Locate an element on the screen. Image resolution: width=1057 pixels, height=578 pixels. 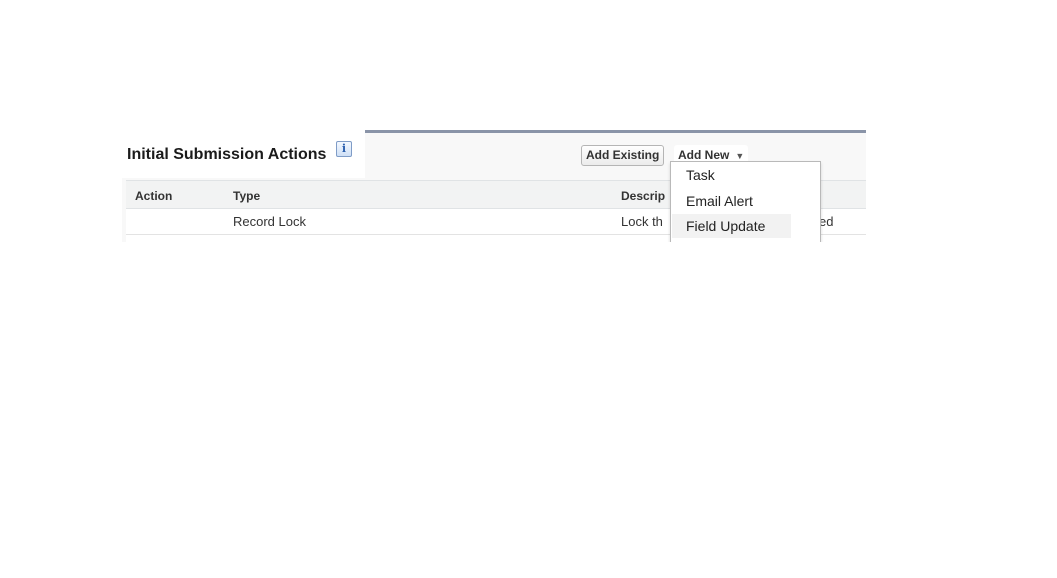
row-type: Record Lock is located at coordinates (269, 221).